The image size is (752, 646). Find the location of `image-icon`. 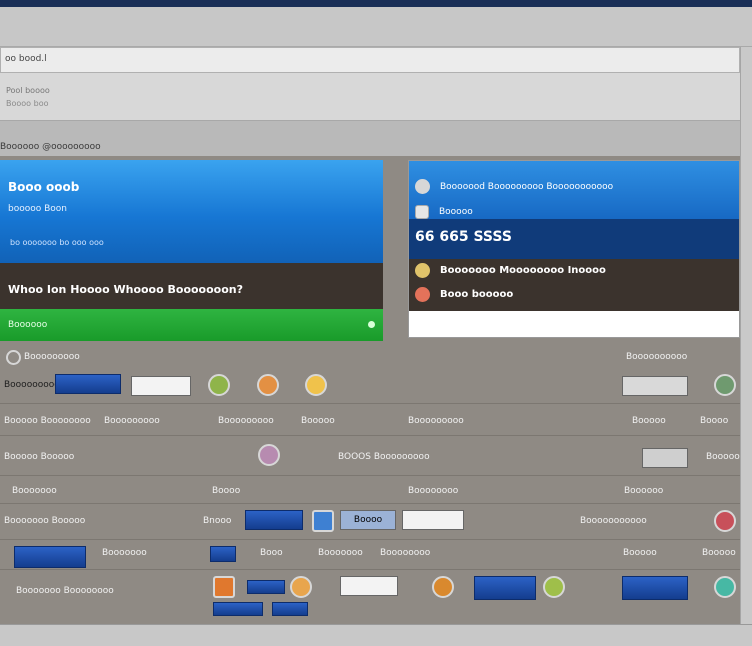

image-icon is located at coordinates (323, 521).